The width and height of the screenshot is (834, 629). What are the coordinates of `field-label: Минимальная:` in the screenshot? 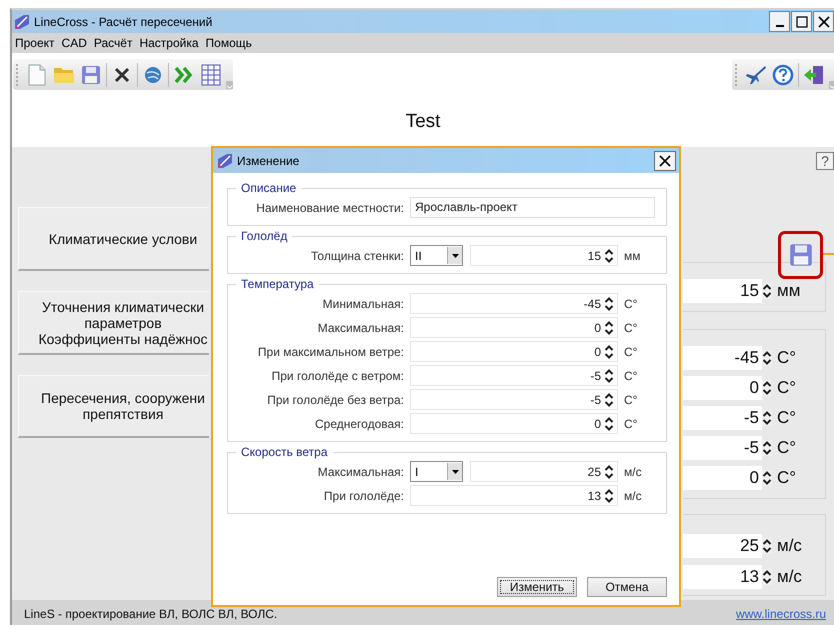 It's located at (363, 303).